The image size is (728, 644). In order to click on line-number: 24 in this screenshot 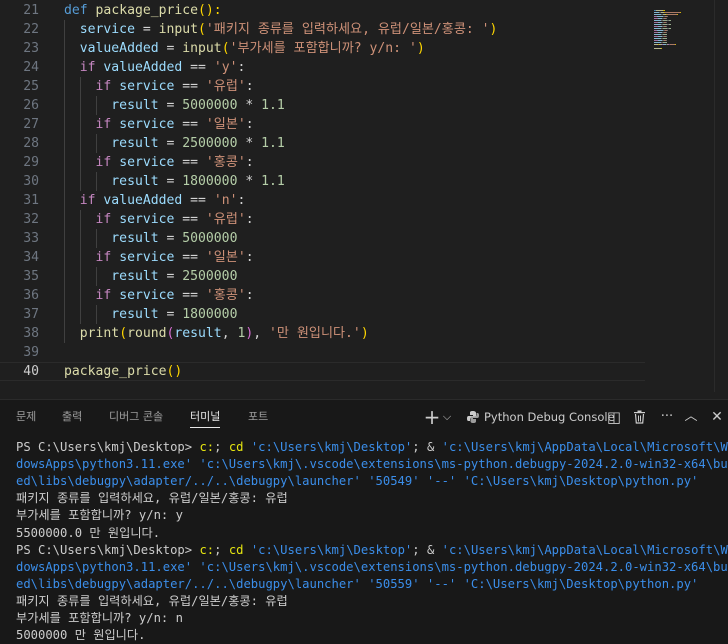, I will do `click(19, 67)`.